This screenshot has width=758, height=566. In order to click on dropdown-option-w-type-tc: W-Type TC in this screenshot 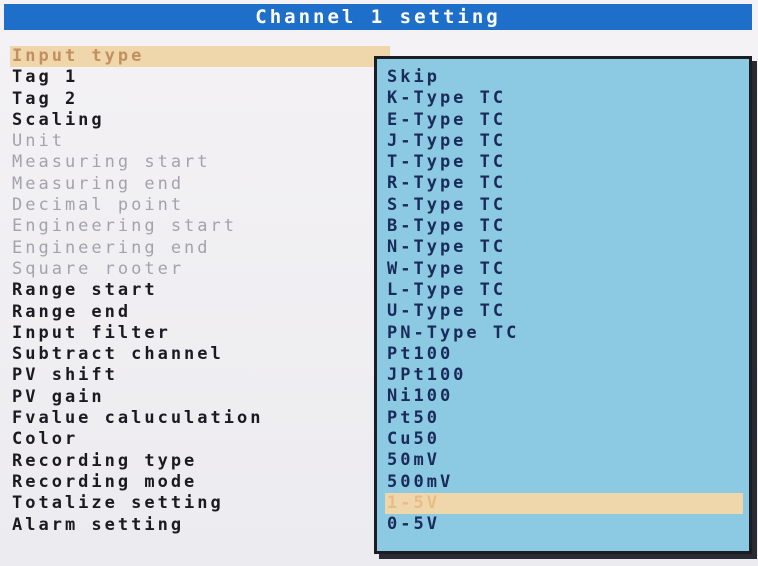, I will do `click(564, 269)`.